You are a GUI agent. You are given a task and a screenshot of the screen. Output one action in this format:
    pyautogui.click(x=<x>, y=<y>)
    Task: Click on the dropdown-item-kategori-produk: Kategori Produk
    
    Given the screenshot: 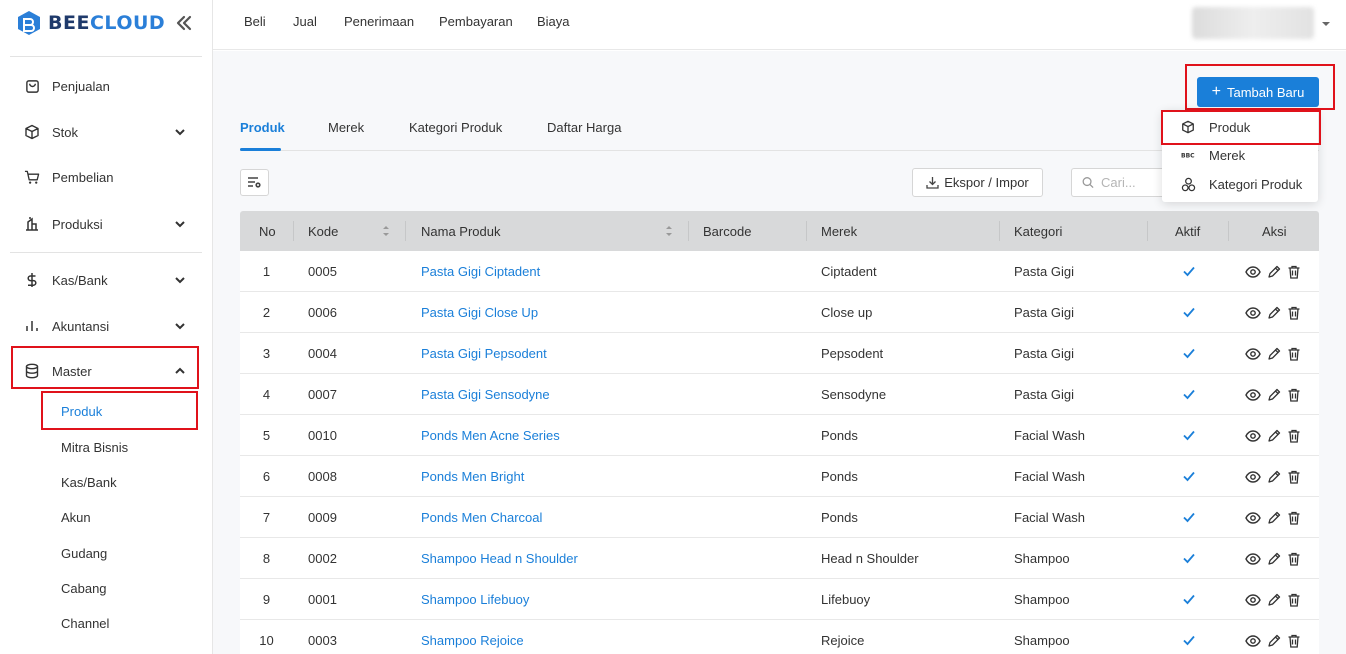 What is the action you would take?
    pyautogui.click(x=1240, y=184)
    